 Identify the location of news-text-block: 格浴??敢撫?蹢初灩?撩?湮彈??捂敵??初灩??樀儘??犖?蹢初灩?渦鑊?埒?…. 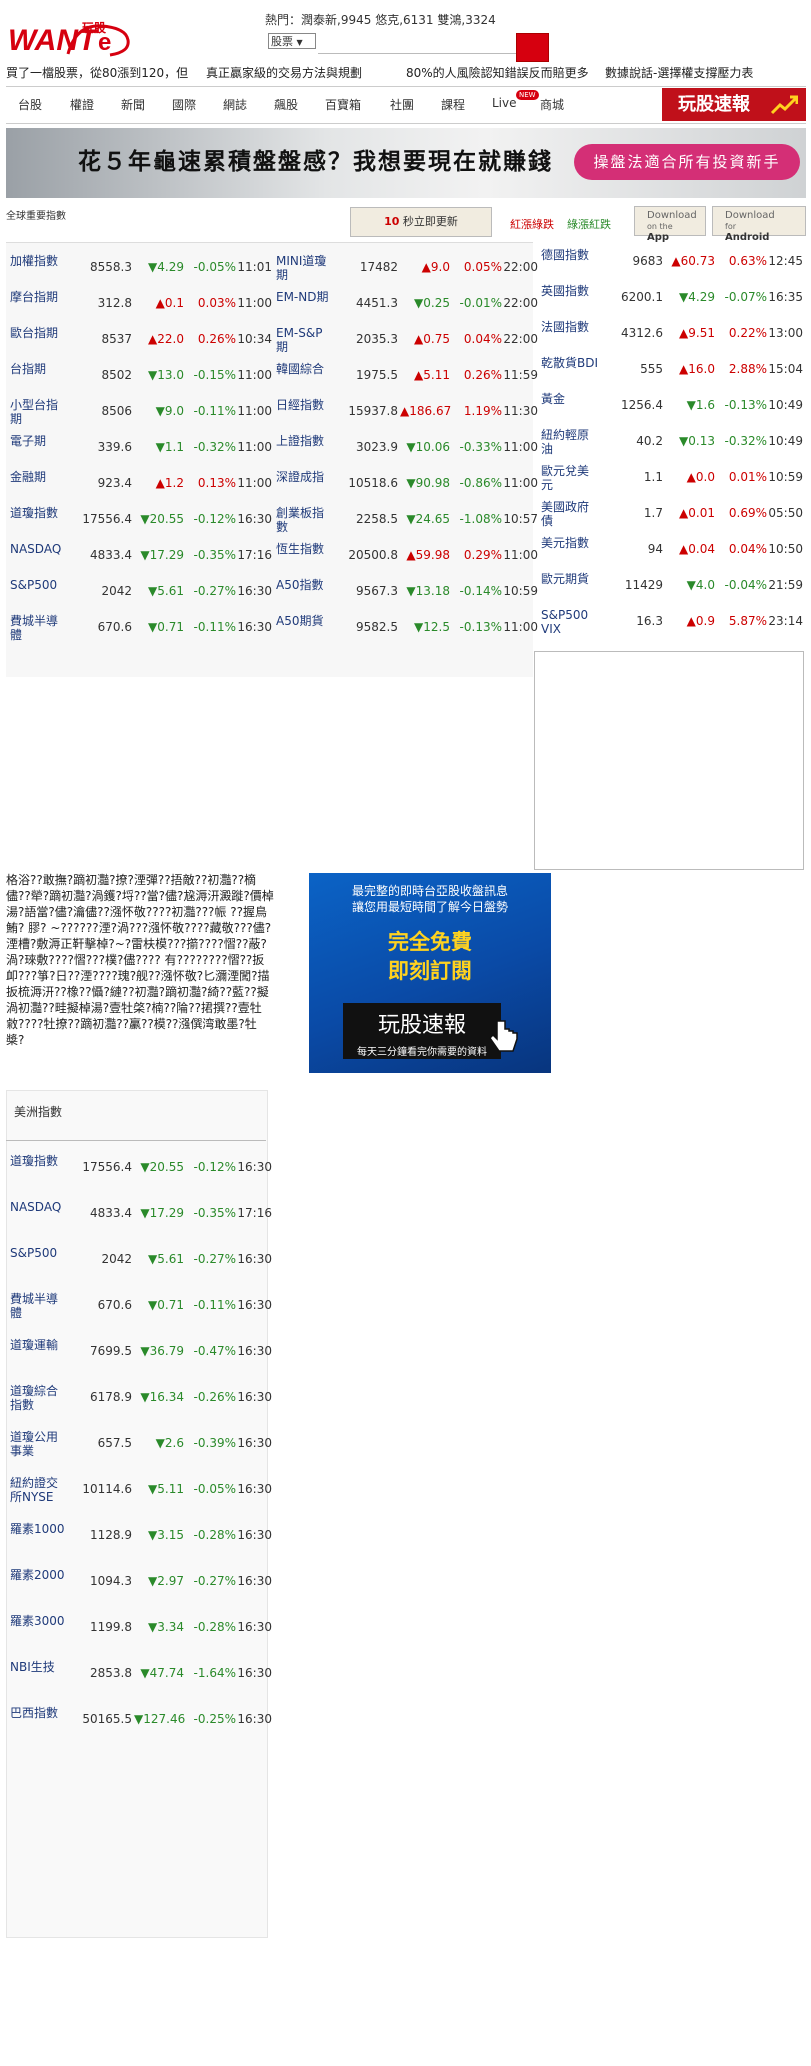
(140, 975).